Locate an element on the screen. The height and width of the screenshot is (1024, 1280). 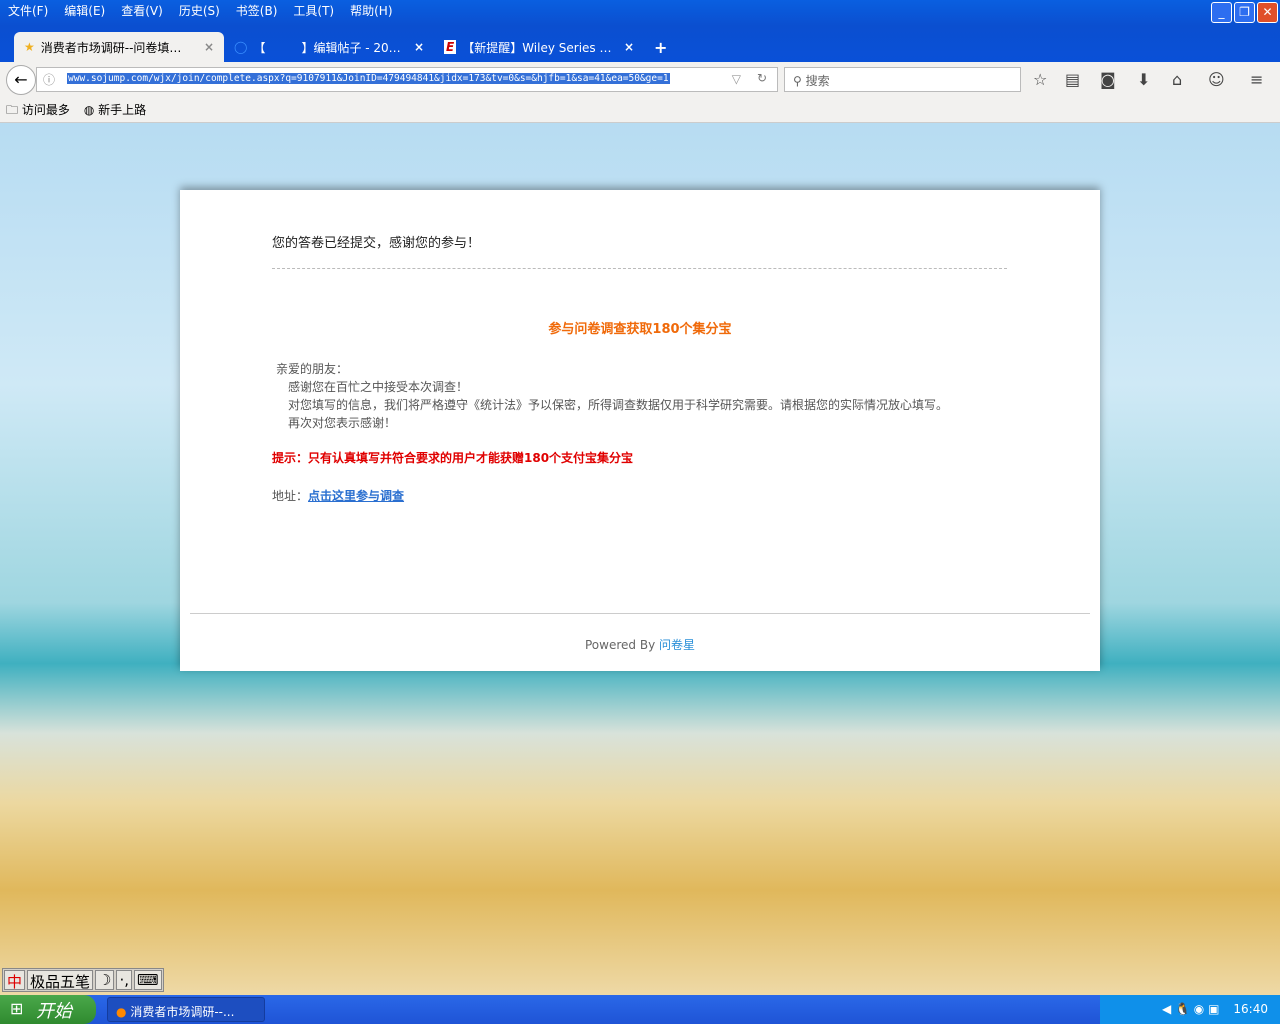
menu-help: 帮助(H) is located at coordinates (371, 10).